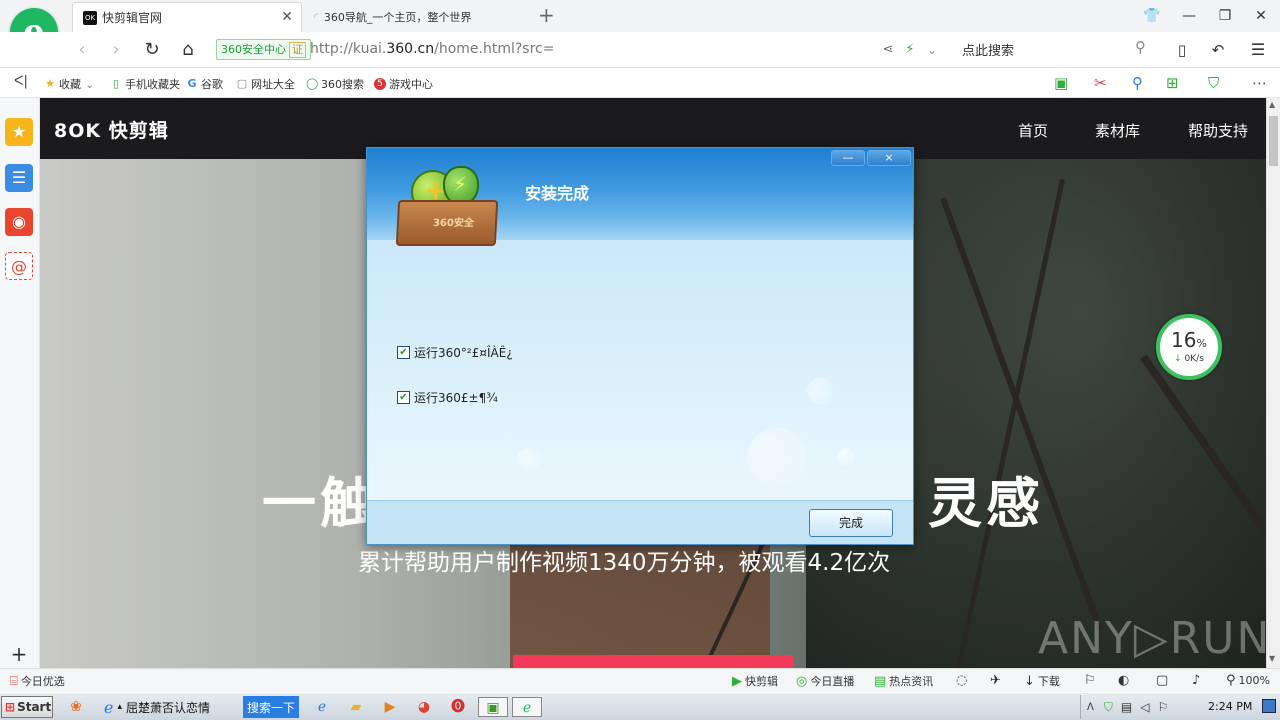 The height and width of the screenshot is (720, 1280). Describe the element at coordinates (19, 266) in the screenshot. I see `email-icon: @` at that location.